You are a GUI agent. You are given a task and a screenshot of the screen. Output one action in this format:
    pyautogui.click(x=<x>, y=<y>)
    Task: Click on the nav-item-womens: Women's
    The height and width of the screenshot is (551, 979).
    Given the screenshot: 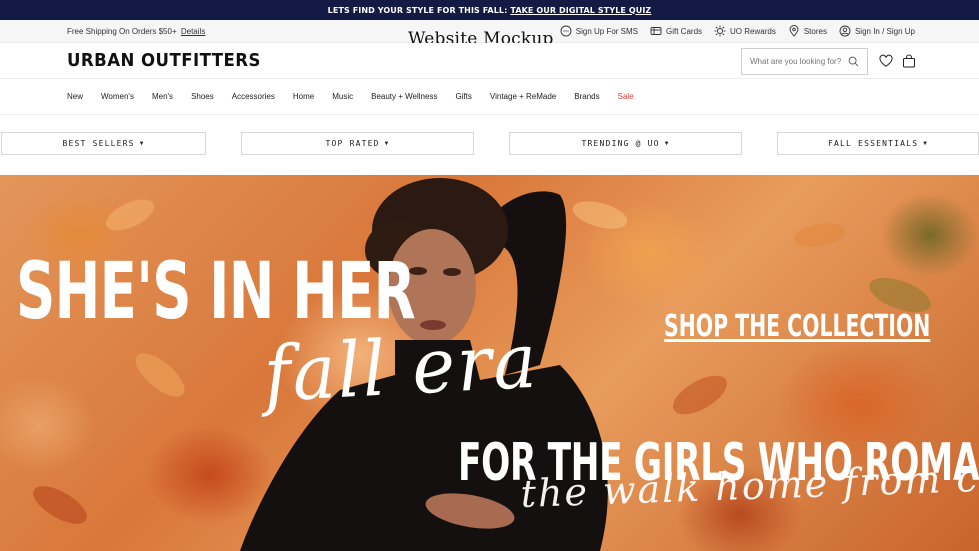 What is the action you would take?
    pyautogui.click(x=117, y=96)
    